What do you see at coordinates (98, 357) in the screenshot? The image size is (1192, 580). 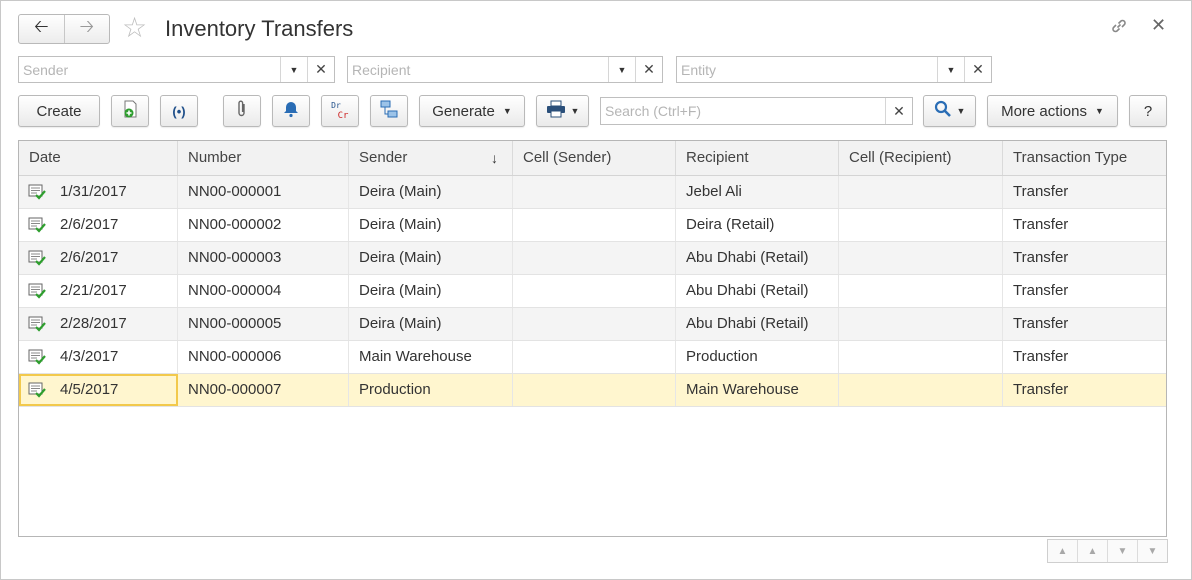 I see `cell-date: 4/3/2017` at bounding box center [98, 357].